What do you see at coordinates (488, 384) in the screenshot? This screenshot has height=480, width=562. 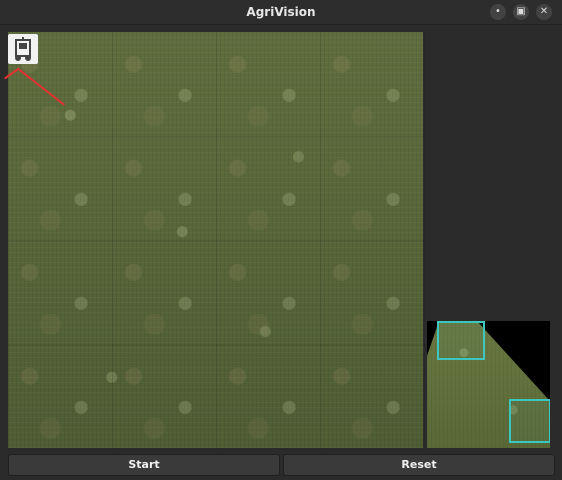 I see `camera-view` at bounding box center [488, 384].